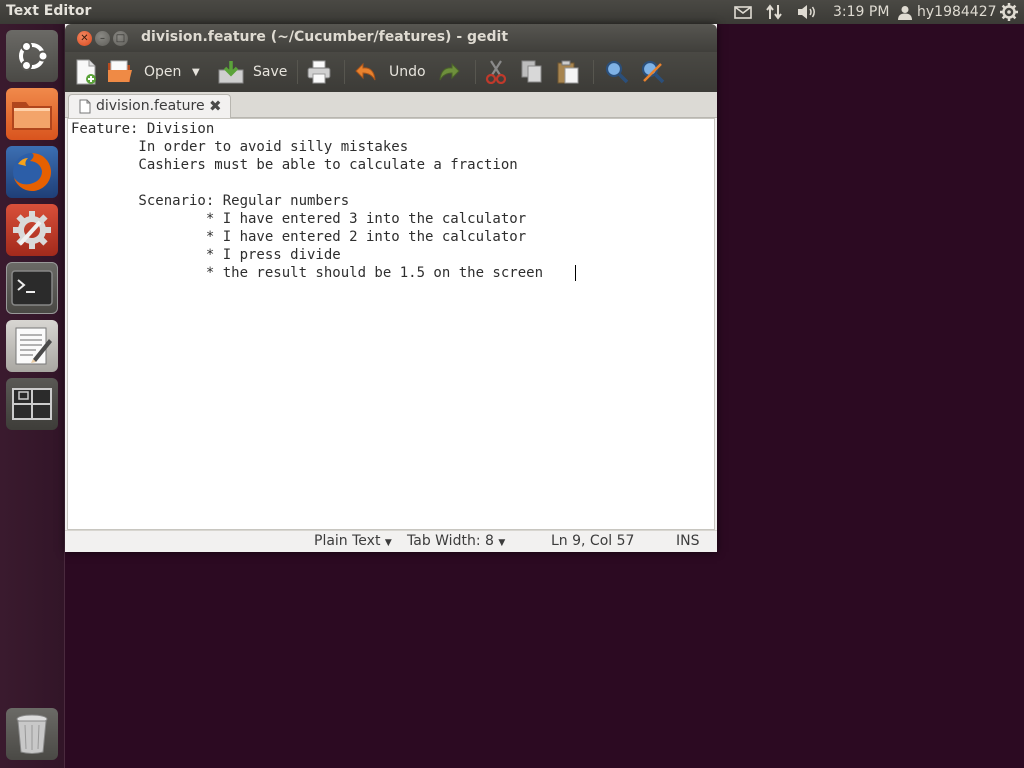 This screenshot has height=768, width=1024. I want to click on dash-home-button, so click(32, 56).